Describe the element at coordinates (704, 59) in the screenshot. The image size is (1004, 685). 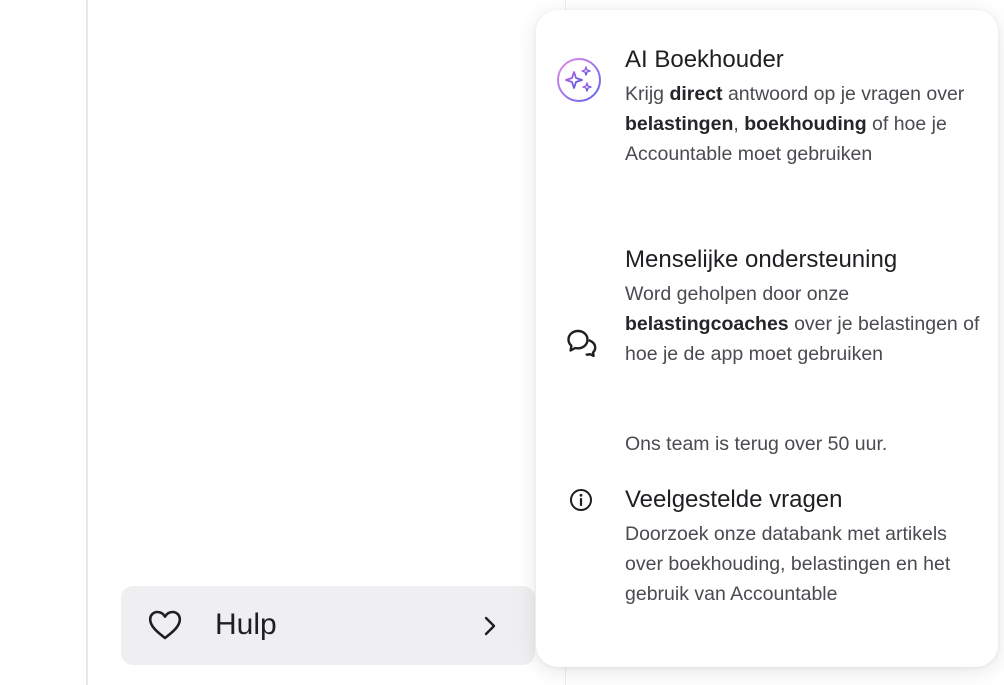
I see `option-title: AI Boekhouder` at that location.